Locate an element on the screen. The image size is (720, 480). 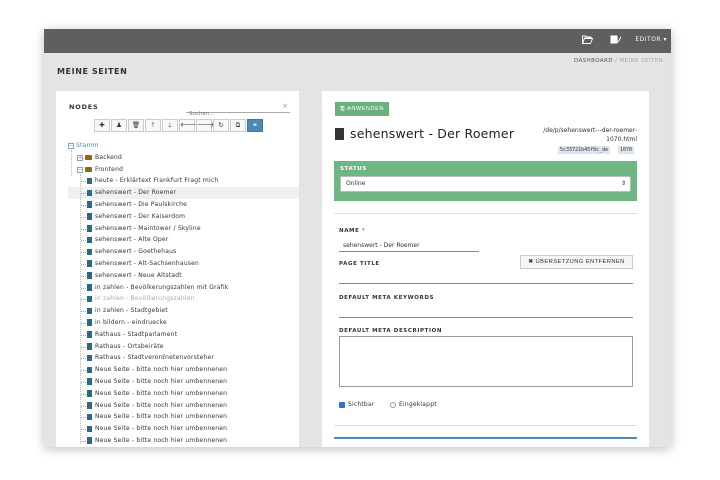
remove-translation-button: ✖ ÜBERSETZUNG ENTFERNEN is located at coordinates (576, 262).